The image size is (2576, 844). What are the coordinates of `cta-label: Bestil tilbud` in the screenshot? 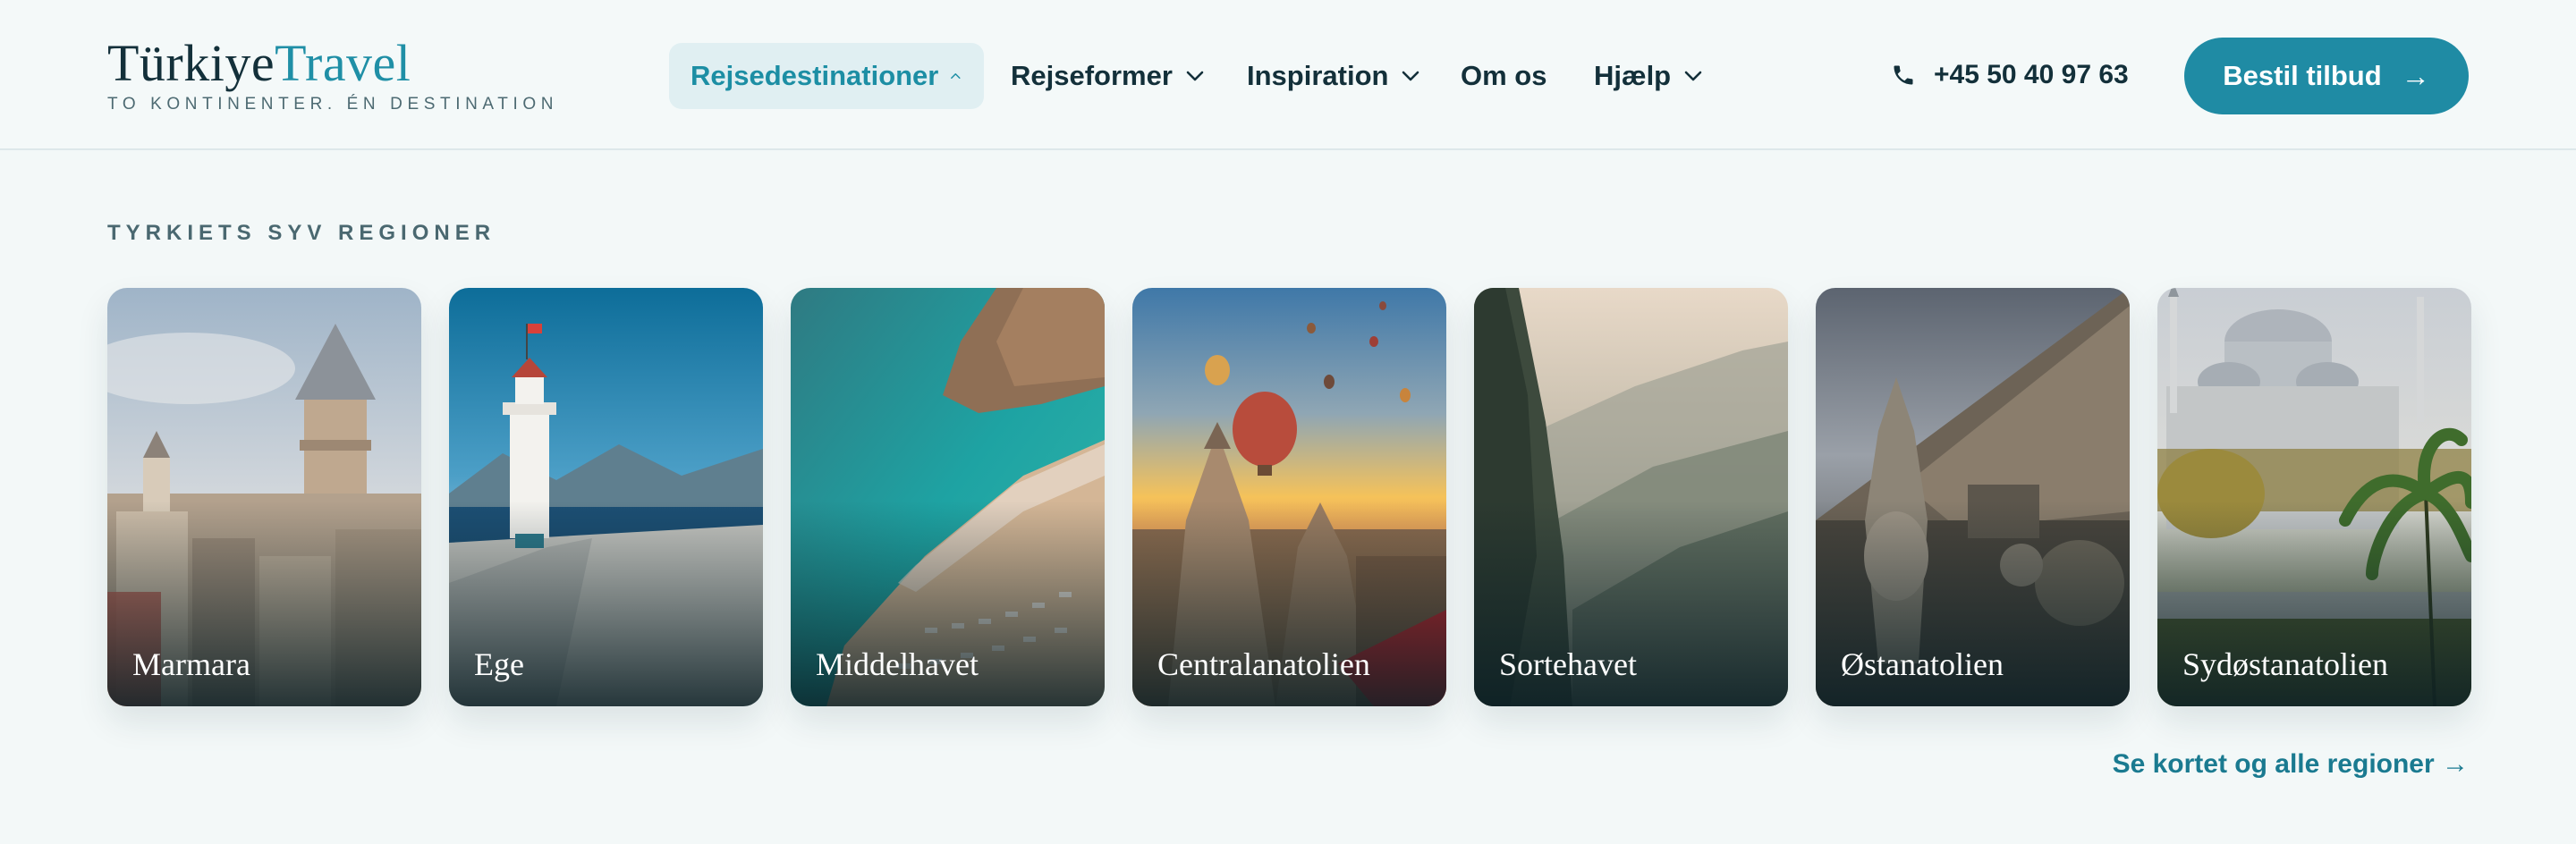 It's located at (2302, 75).